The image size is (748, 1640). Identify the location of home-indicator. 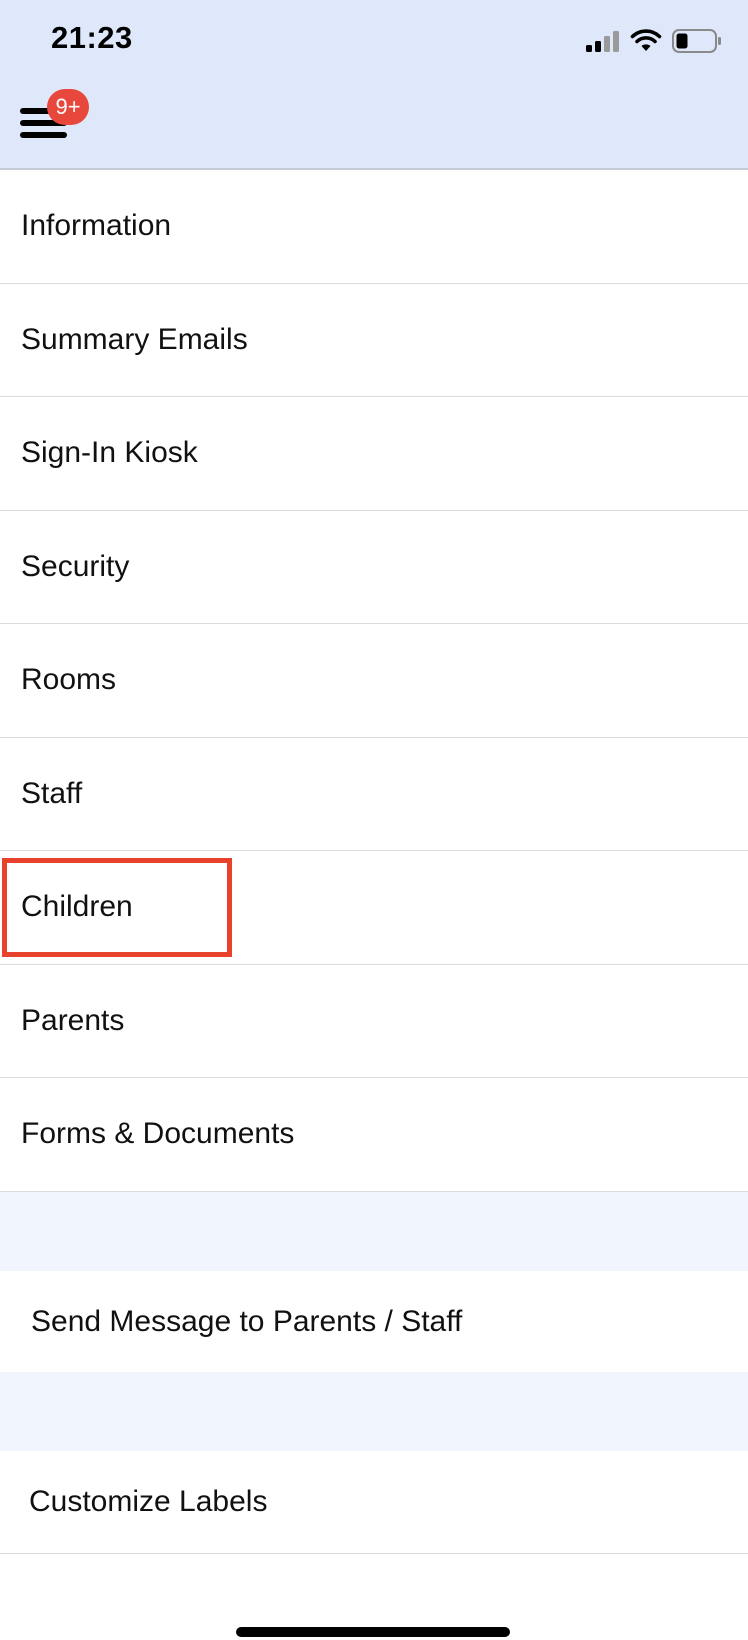
(373, 1632).